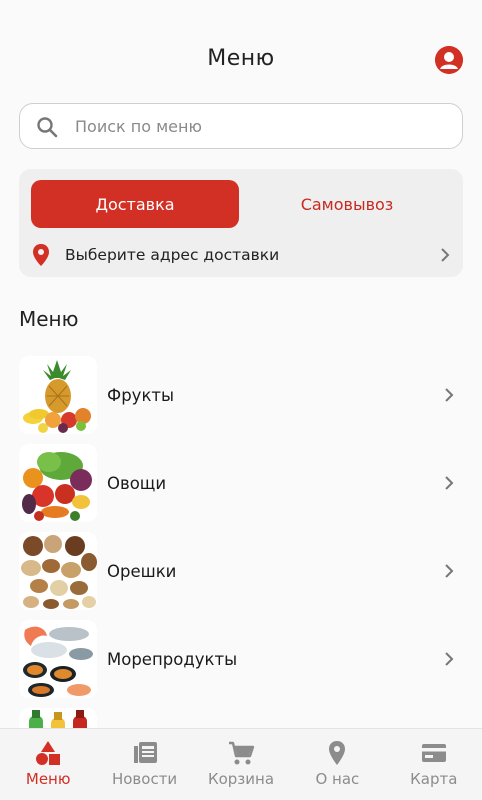 The height and width of the screenshot is (800, 482). I want to click on nuts-image, so click(58, 571).